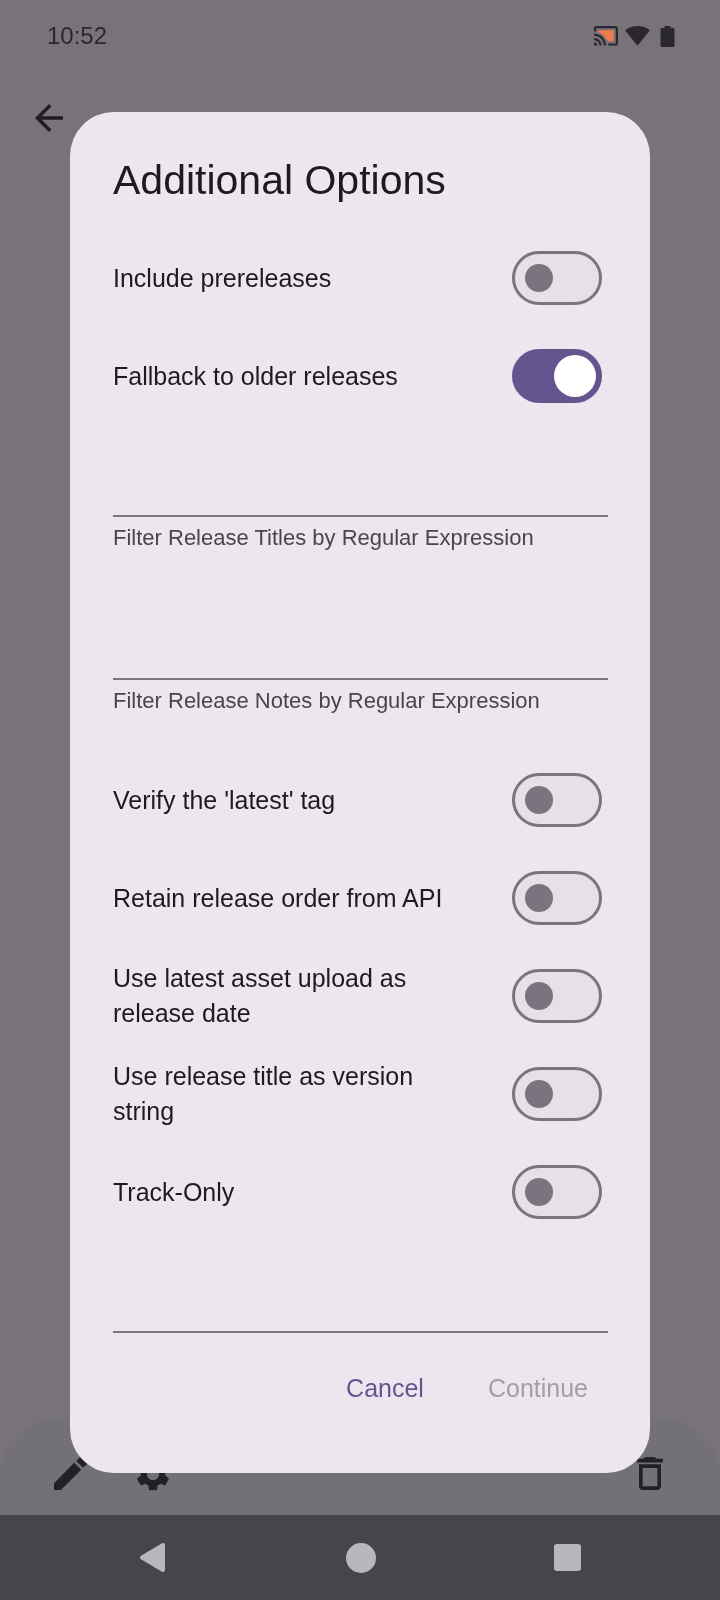 This screenshot has height=1600, width=720. I want to click on field-label: Filter Release Notes by Regular Expression, so click(327, 701).